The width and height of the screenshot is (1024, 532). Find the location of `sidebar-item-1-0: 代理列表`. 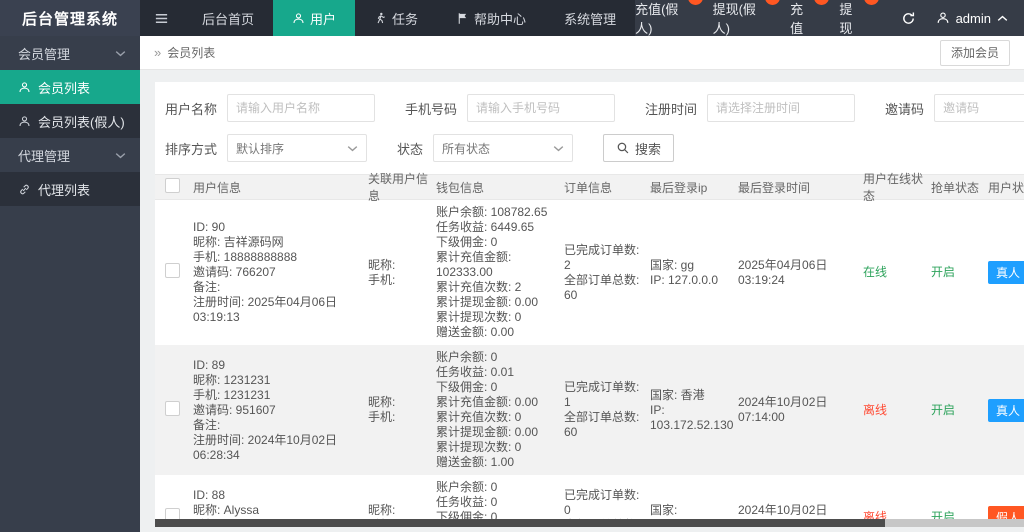

sidebar-item-1-0: 代理列表 is located at coordinates (70, 189).